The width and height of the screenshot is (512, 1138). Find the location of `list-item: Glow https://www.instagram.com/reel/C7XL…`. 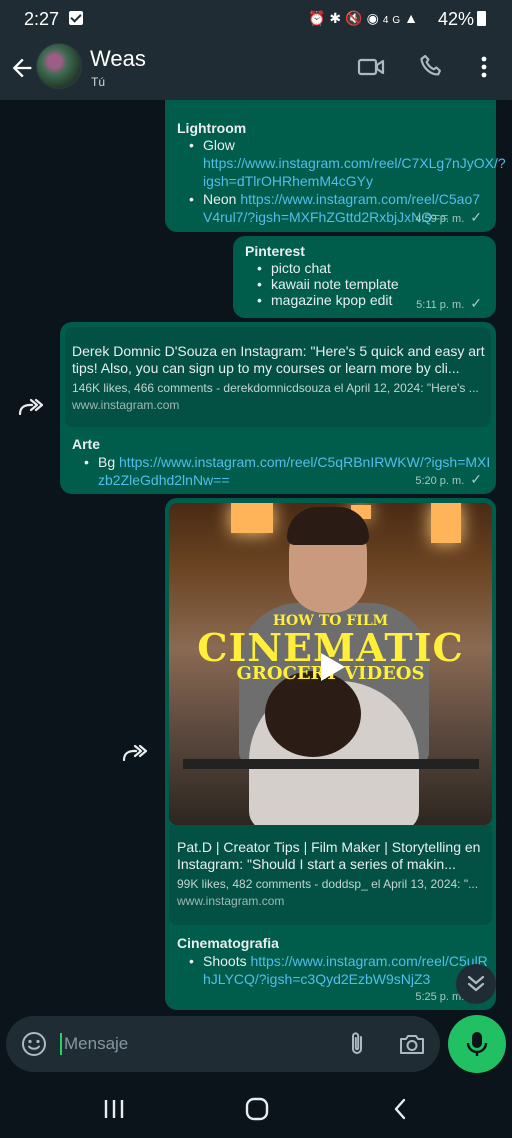

list-item: Glow https://www.instagram.com/reel/C7XL… is located at coordinates (341, 163).